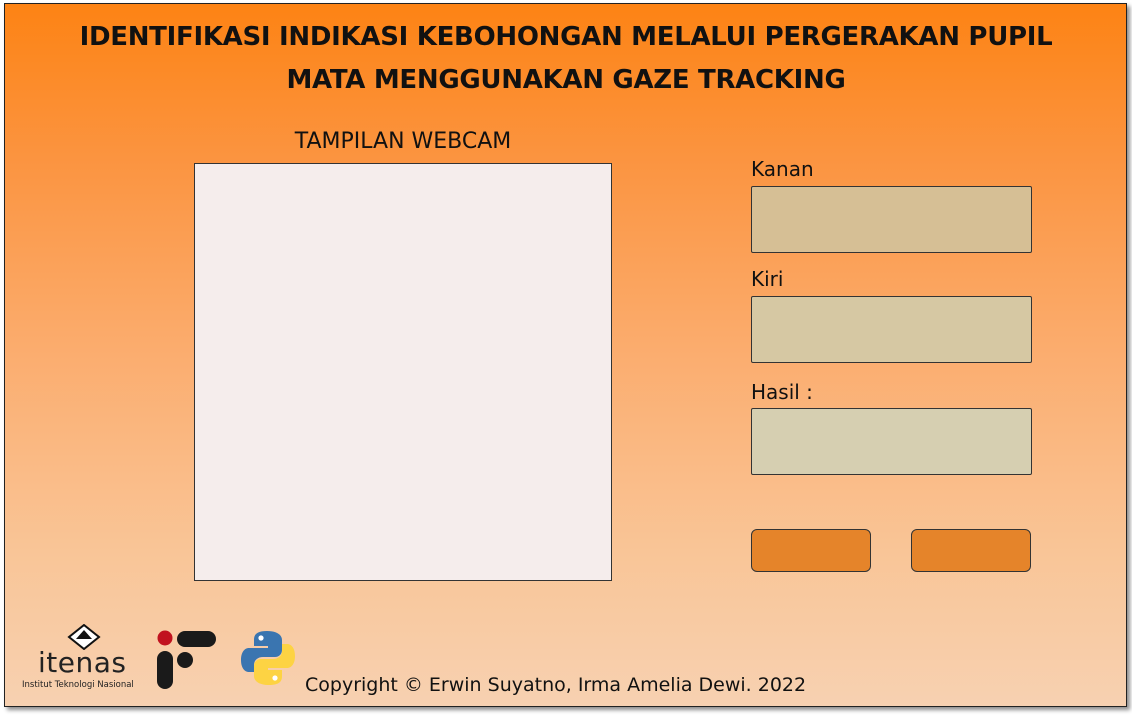 This screenshot has width=1132, height=715. What do you see at coordinates (566, 80) in the screenshot?
I see `page-title-line-2: MATA MENGGUNAKAN GAZE TRACKING` at bounding box center [566, 80].